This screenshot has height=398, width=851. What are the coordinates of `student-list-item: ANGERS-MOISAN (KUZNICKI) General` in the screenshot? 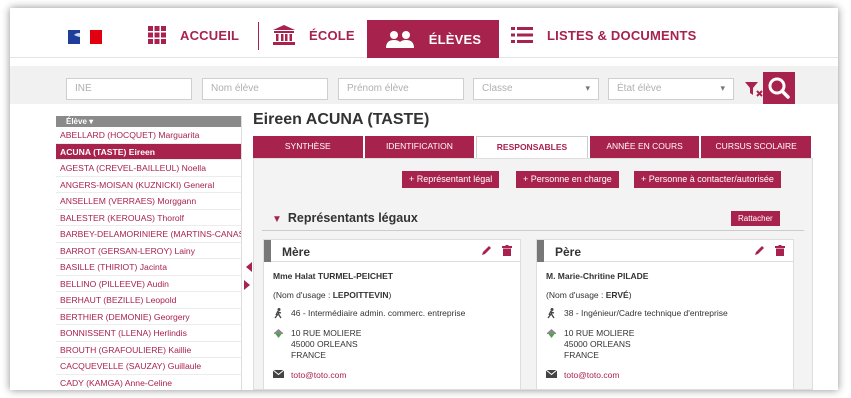 It's located at (148, 185).